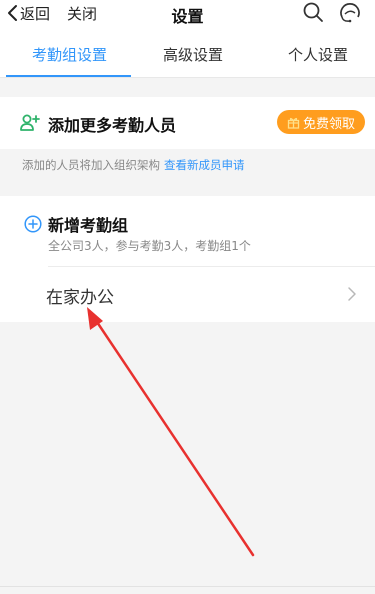 This screenshot has width=375, height=594. Describe the element at coordinates (91, 165) in the screenshot. I see `hint-text: 添加的人员将加入组织架构` at that location.